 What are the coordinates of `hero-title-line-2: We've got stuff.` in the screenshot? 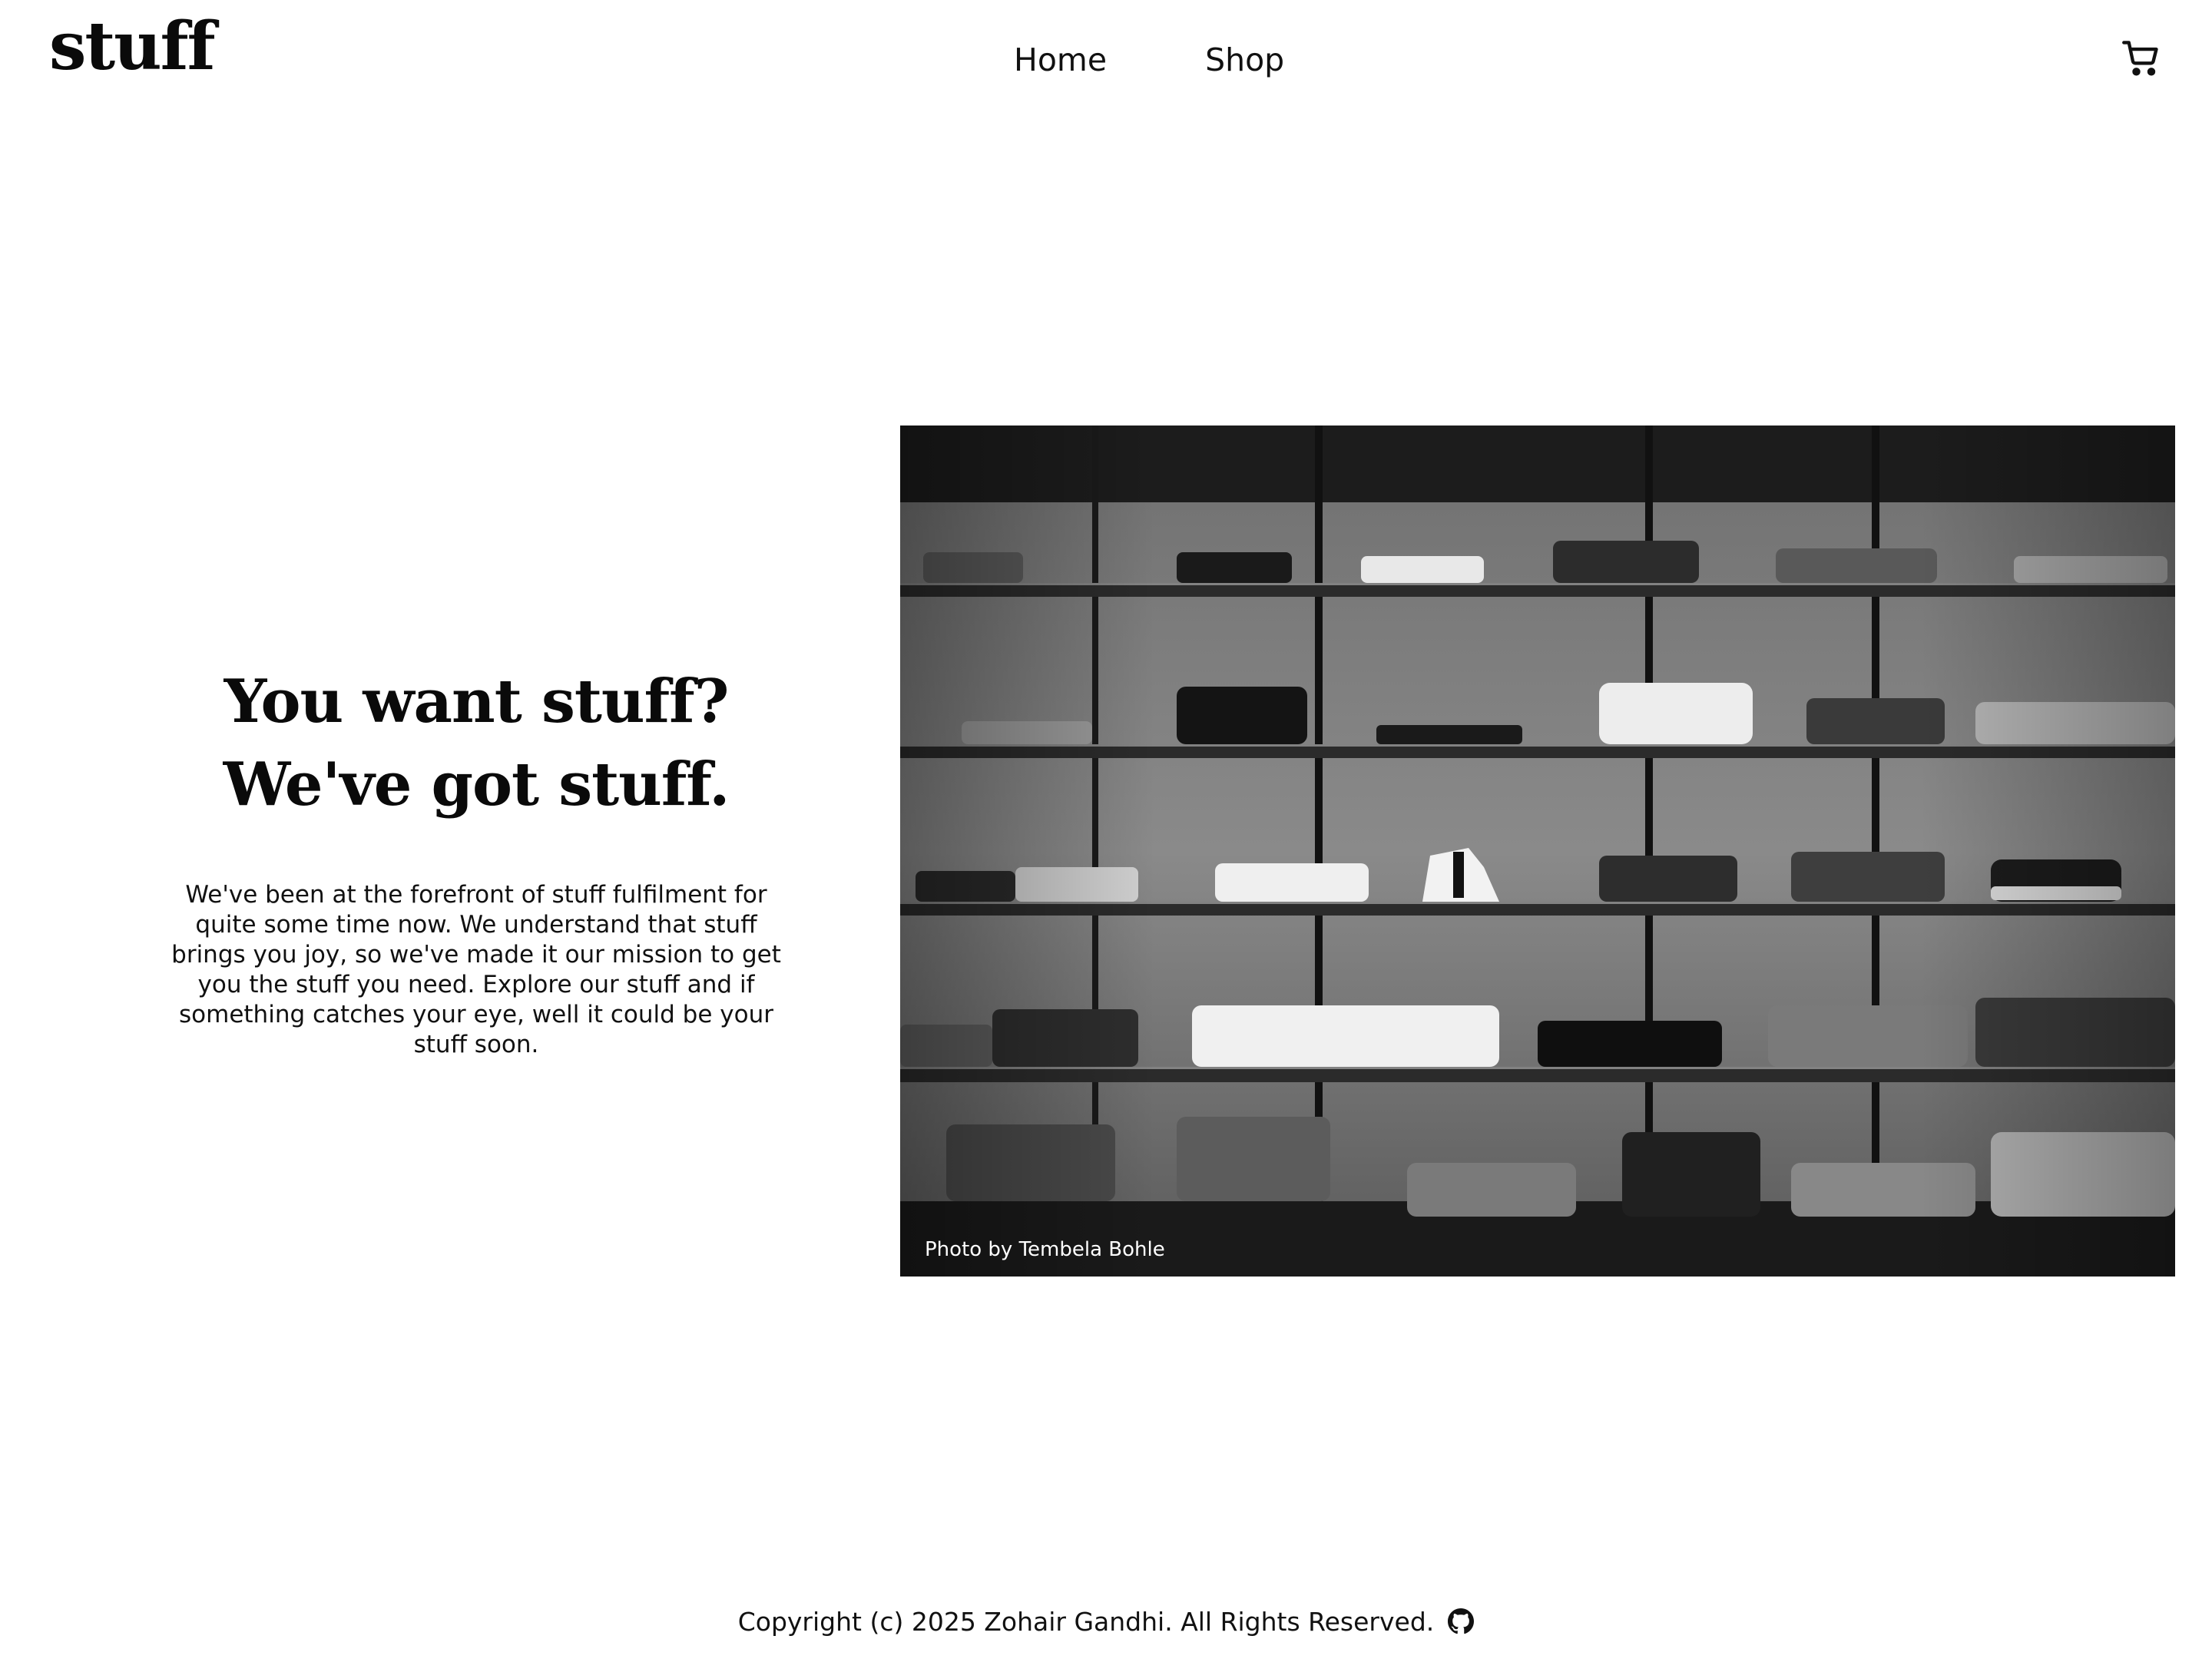 It's located at (476, 785).